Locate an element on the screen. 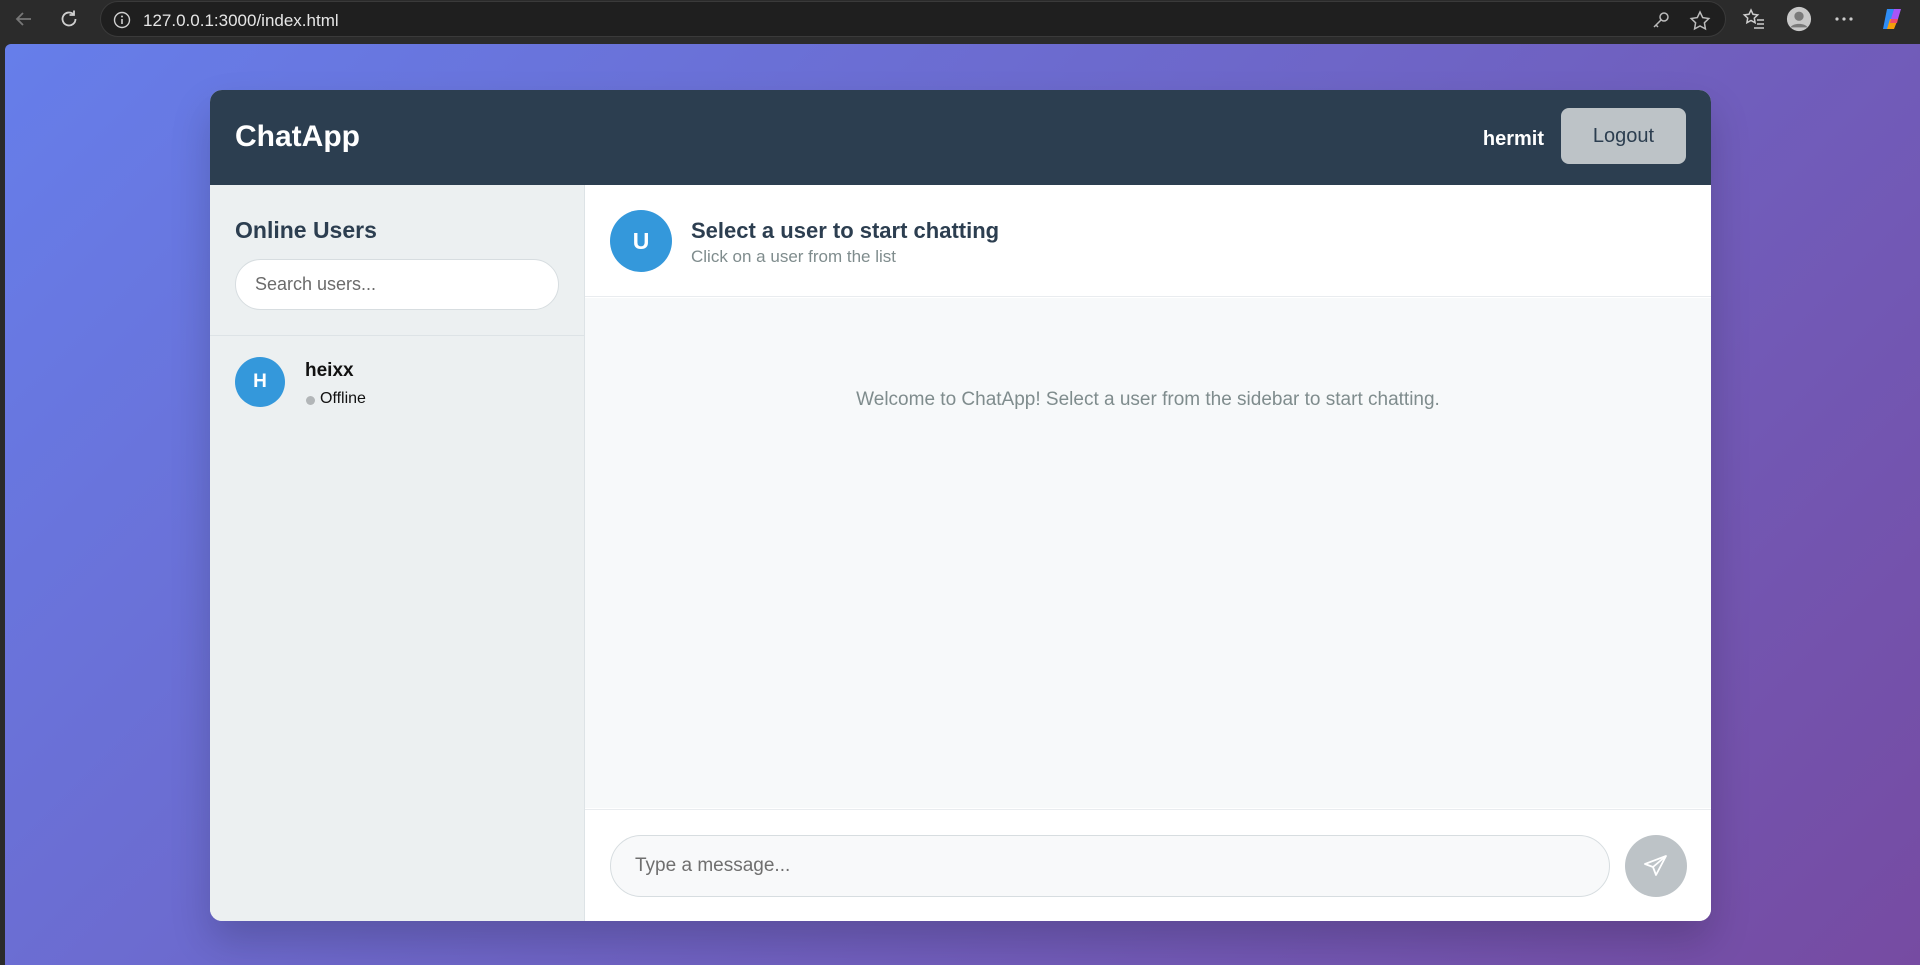  back-icon is located at coordinates (24, 19).